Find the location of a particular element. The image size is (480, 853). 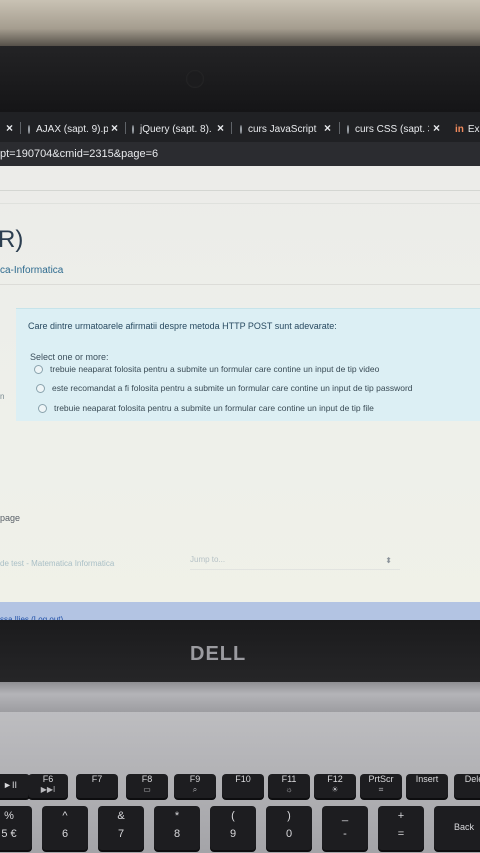

tab-linkedin: in Ex is located at coordinates (467, 129).